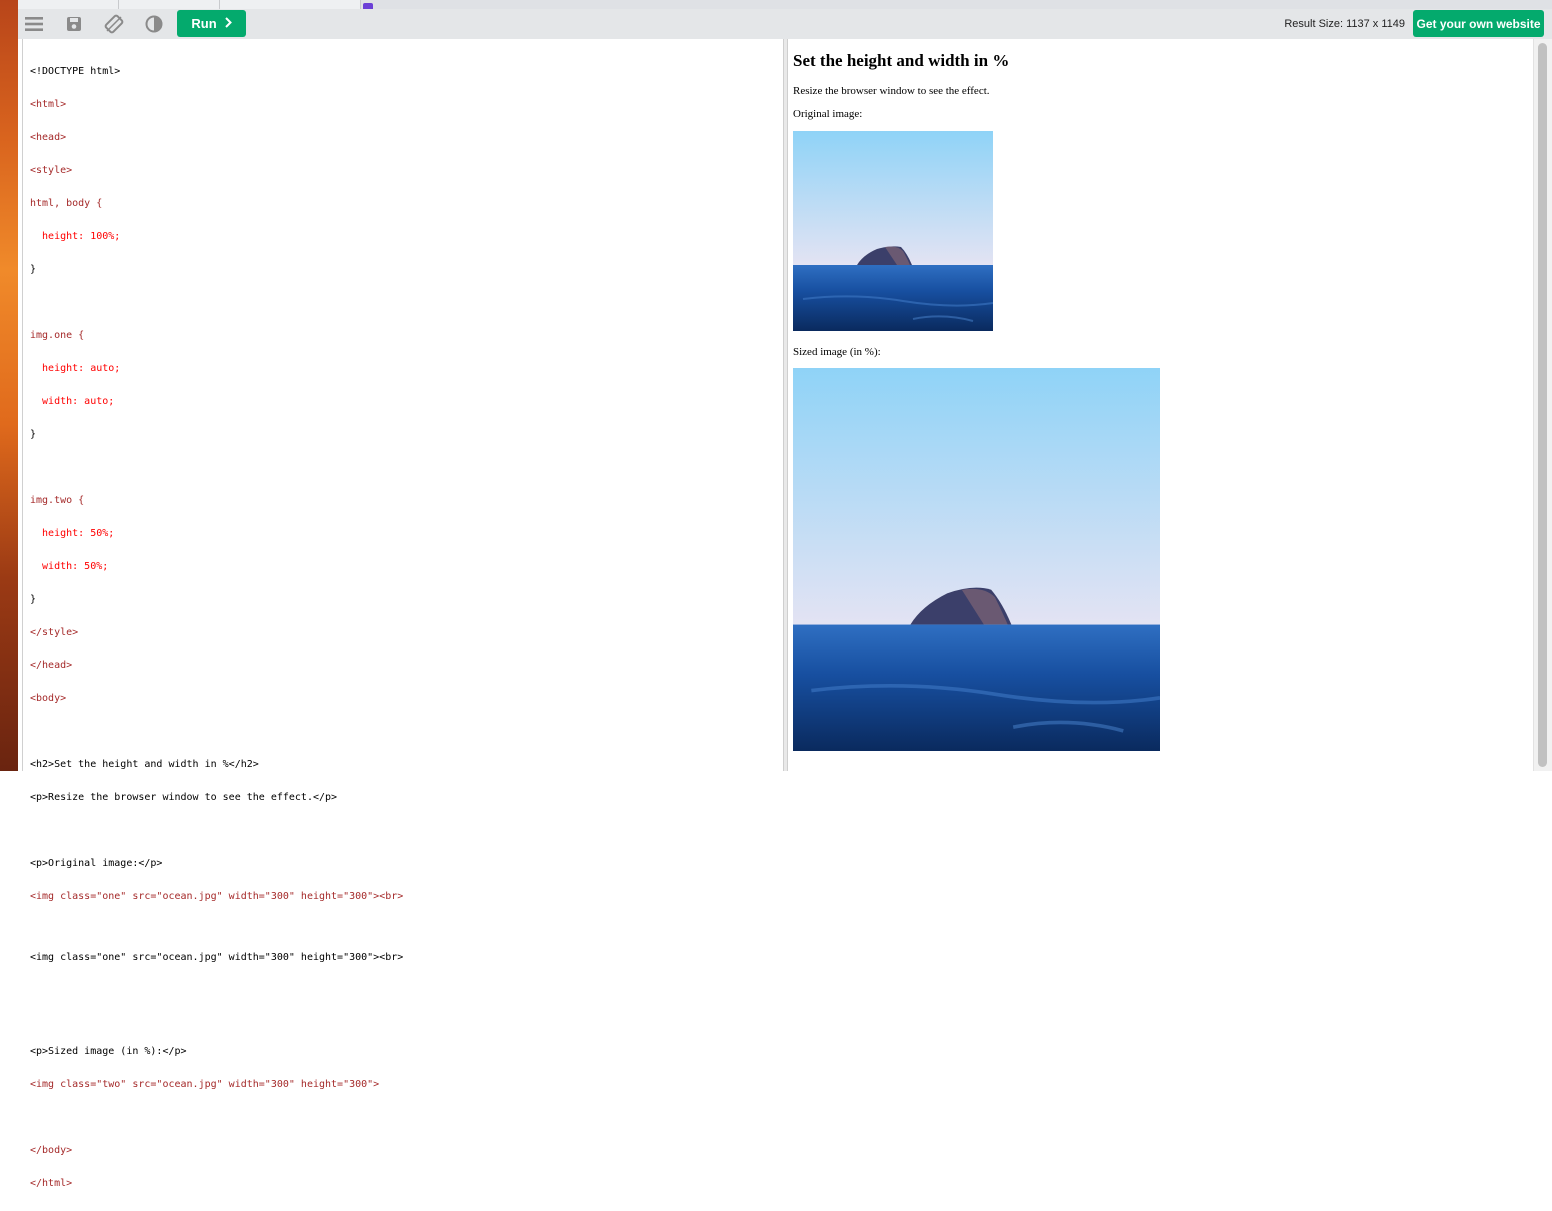 This screenshot has width=1552, height=1211. Describe the element at coordinates (901, 60) in the screenshot. I see `result-heading: Set the height and width in %` at that location.